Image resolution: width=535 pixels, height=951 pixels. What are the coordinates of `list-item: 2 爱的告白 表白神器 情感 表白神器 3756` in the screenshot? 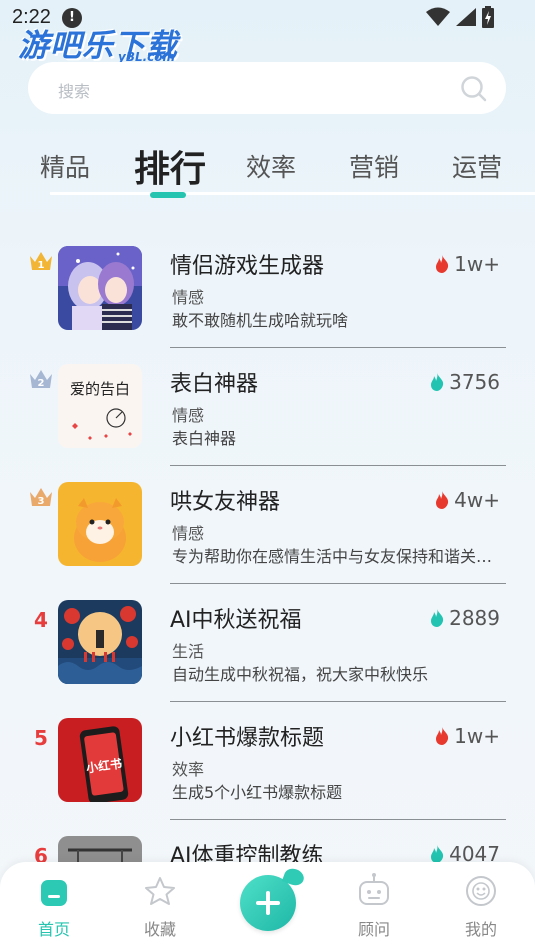 It's located at (267, 407).